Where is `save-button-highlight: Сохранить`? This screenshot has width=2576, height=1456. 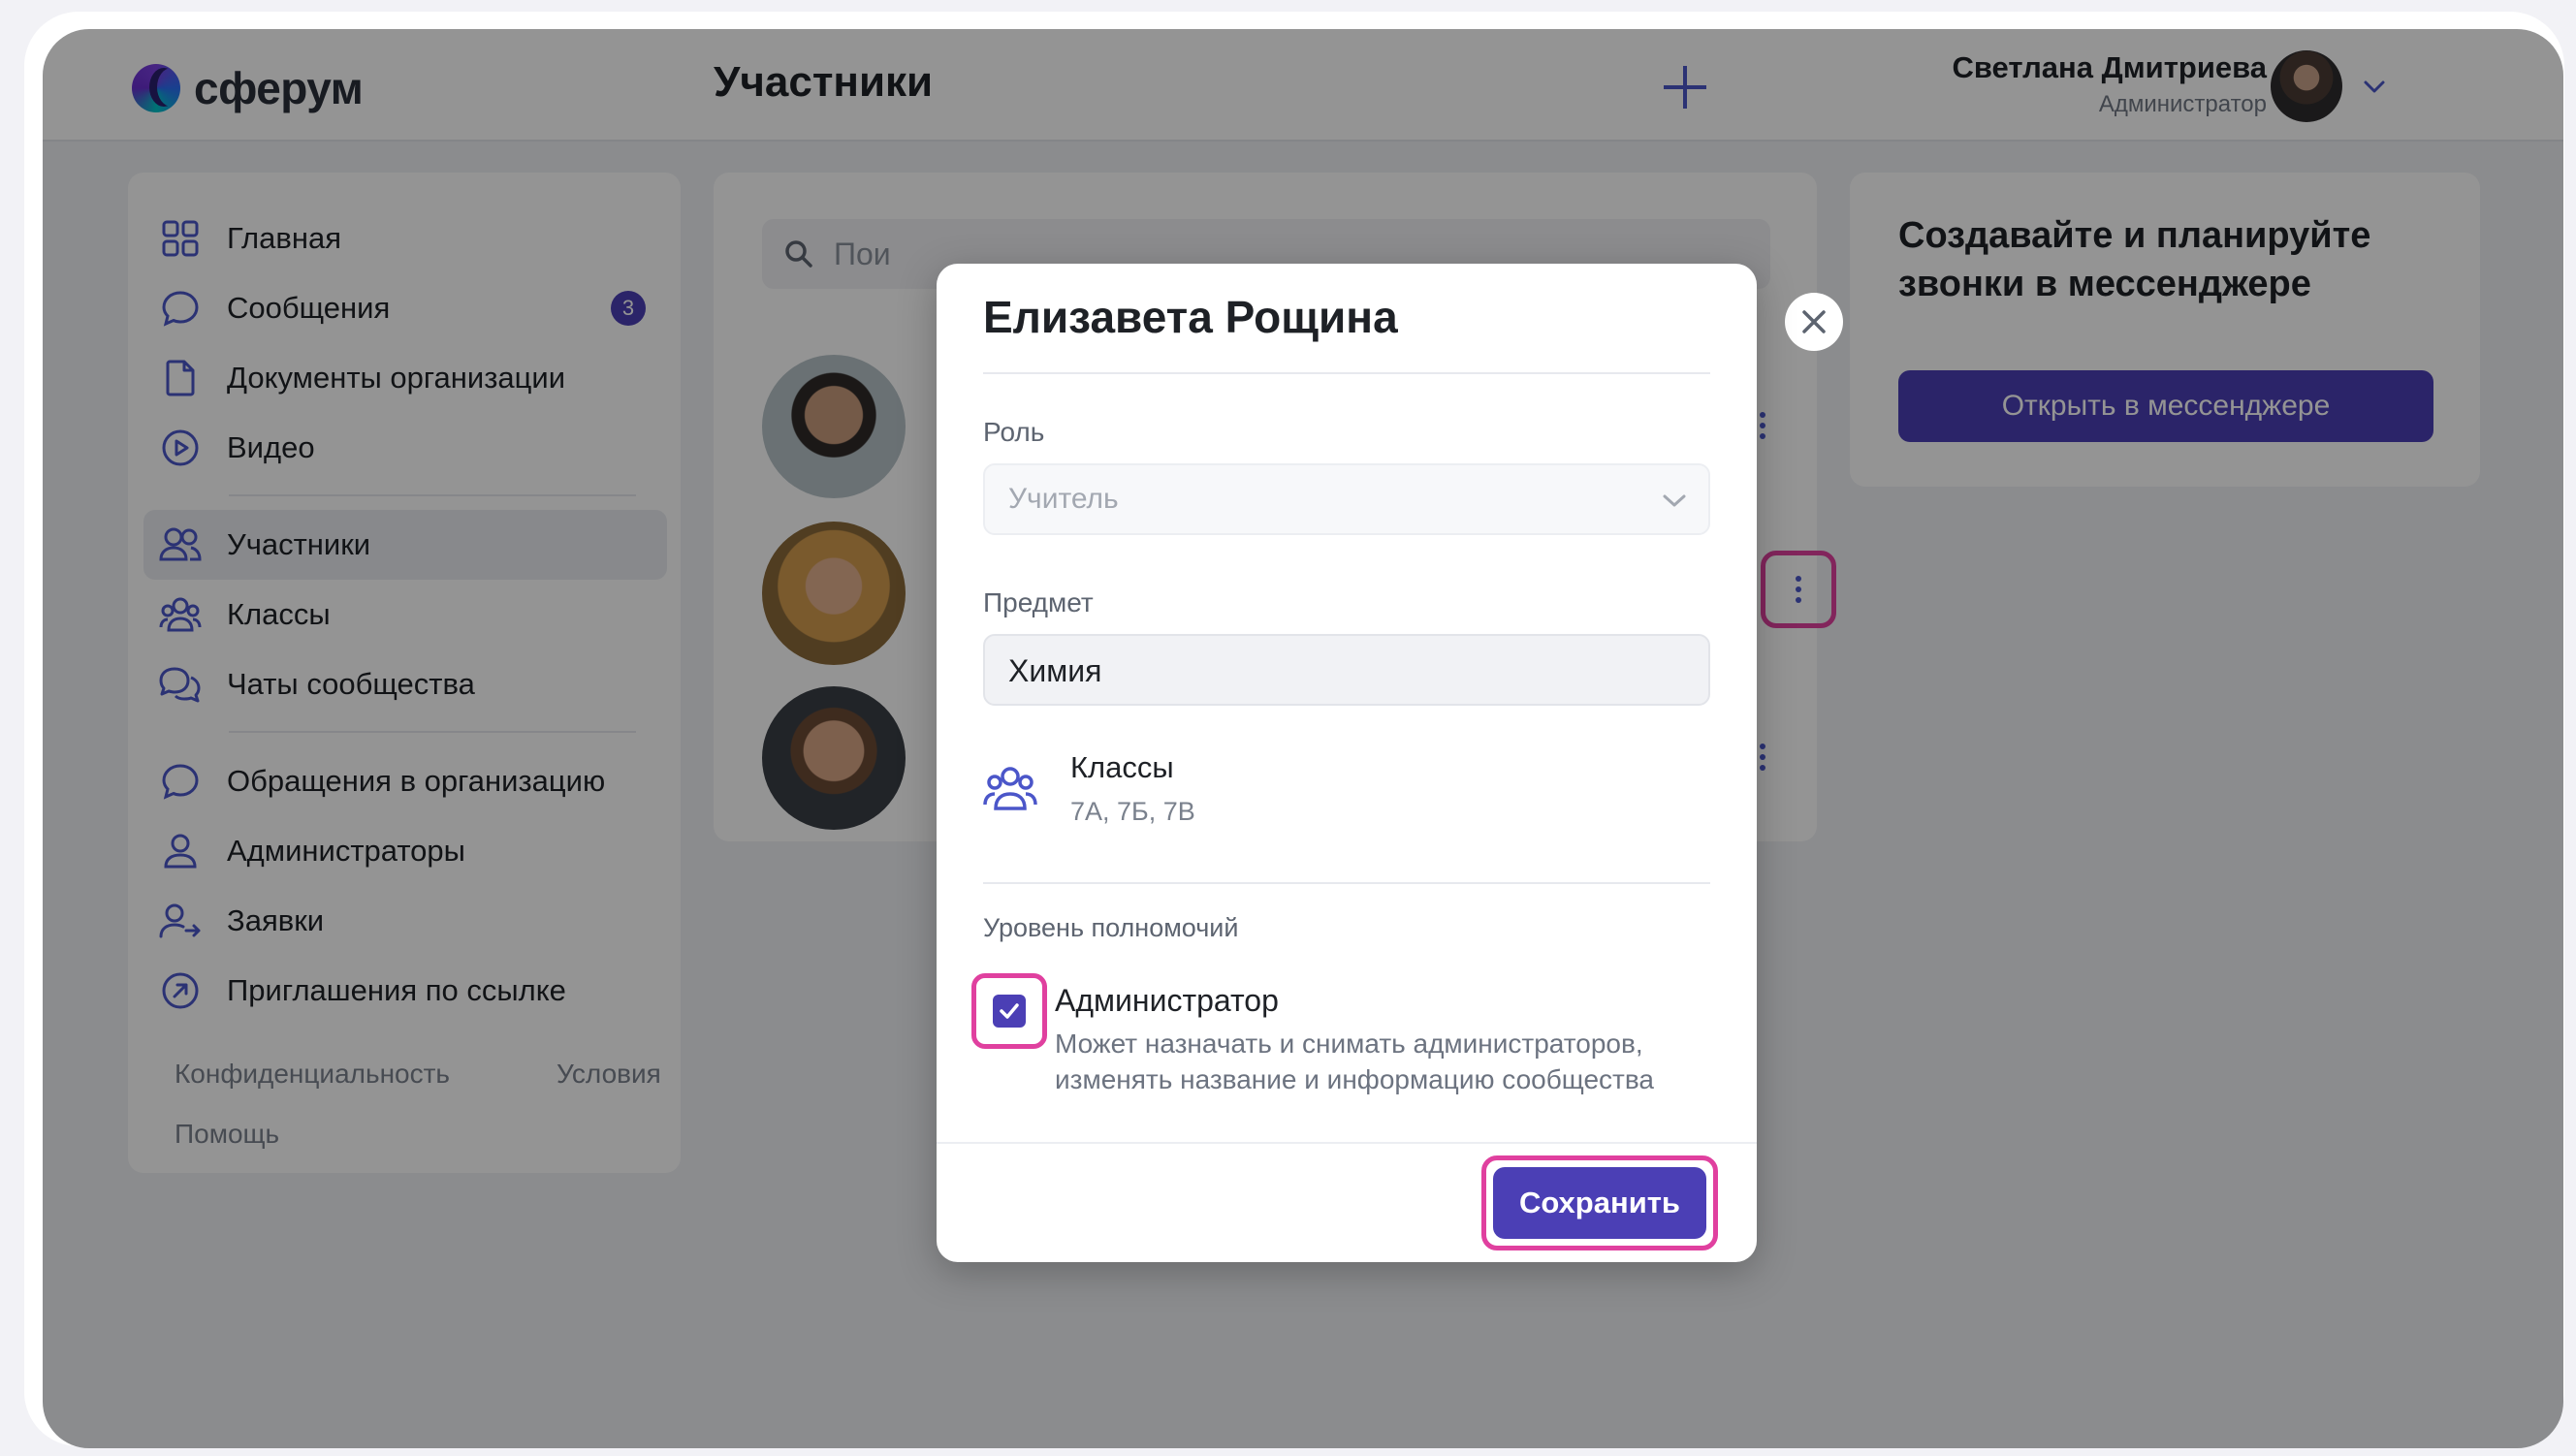 save-button-highlight: Сохранить is located at coordinates (1599, 1202).